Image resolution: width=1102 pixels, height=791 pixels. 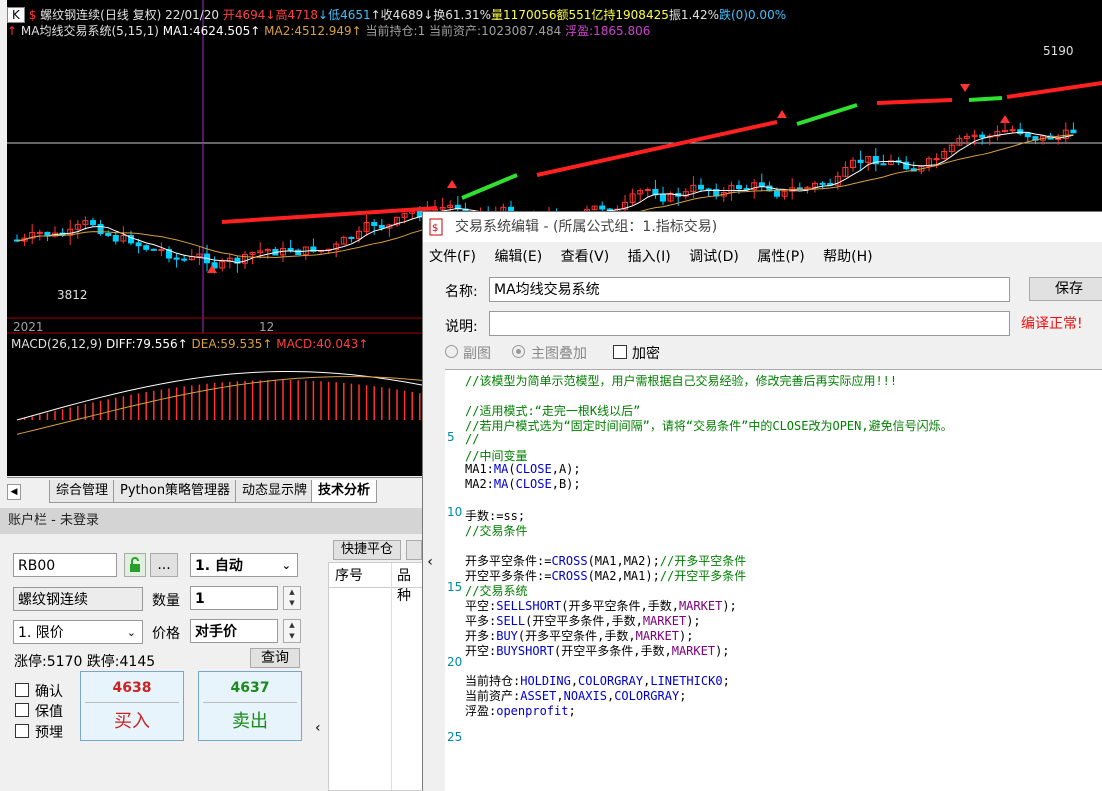 What do you see at coordinates (430, 562) in the screenshot?
I see `editor-collapse-icon: ‹` at bounding box center [430, 562].